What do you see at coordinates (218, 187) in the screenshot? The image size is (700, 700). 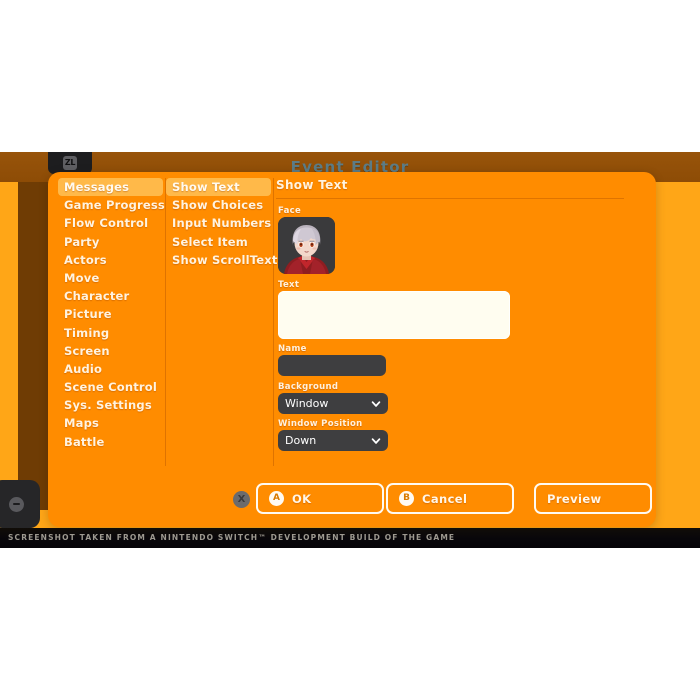 I see `command-item-show-text: Show Text` at bounding box center [218, 187].